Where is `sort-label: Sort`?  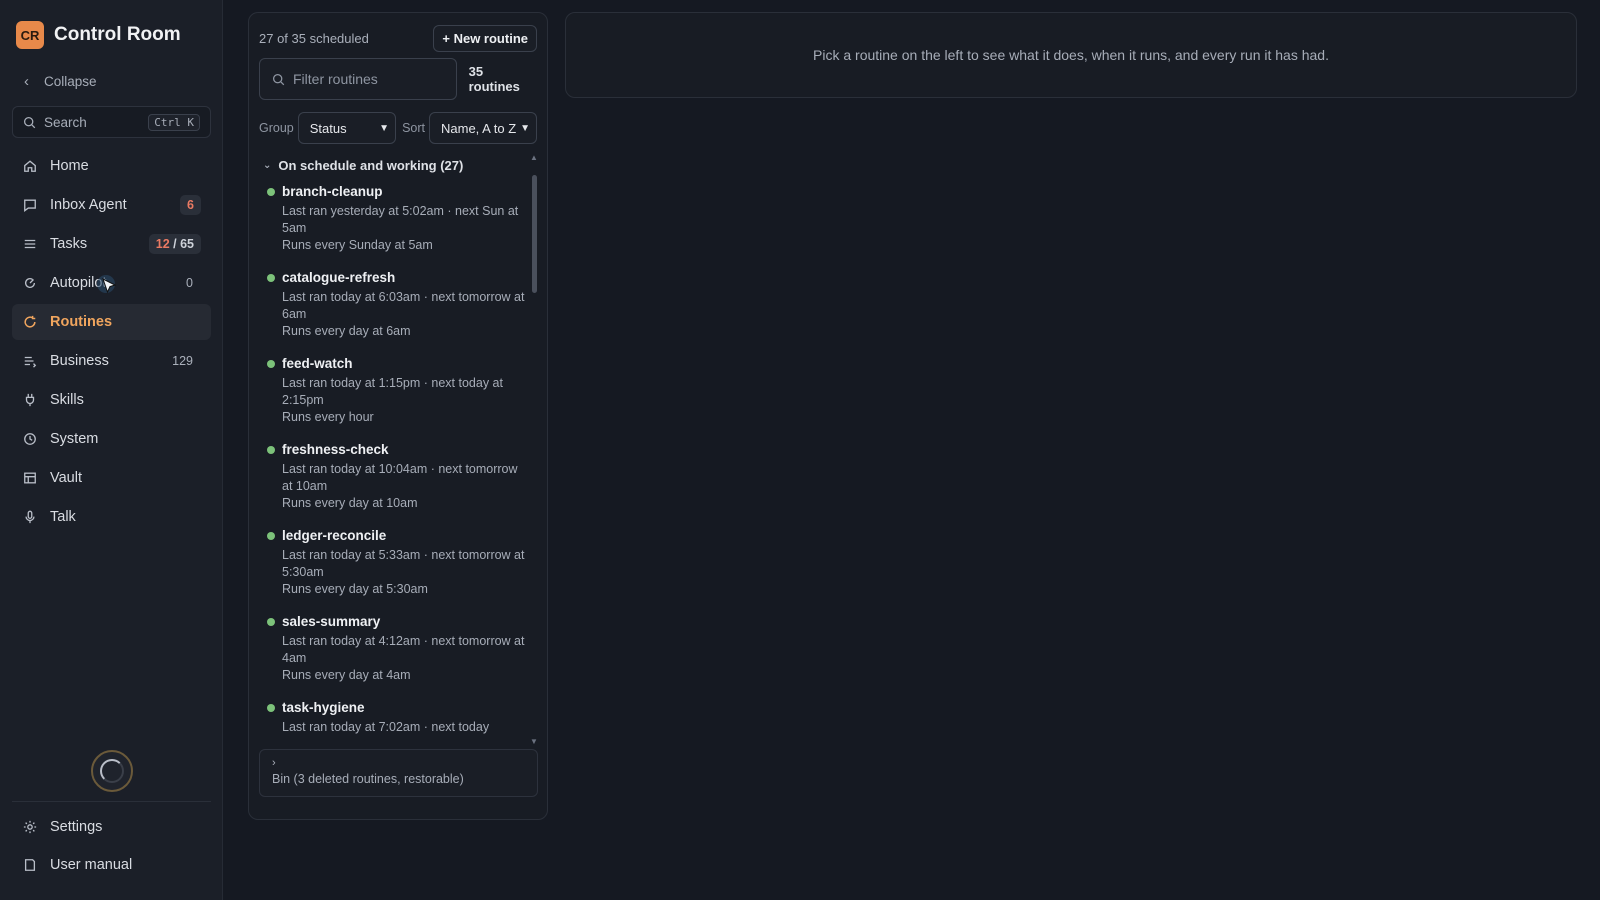 sort-label: Sort is located at coordinates (413, 128).